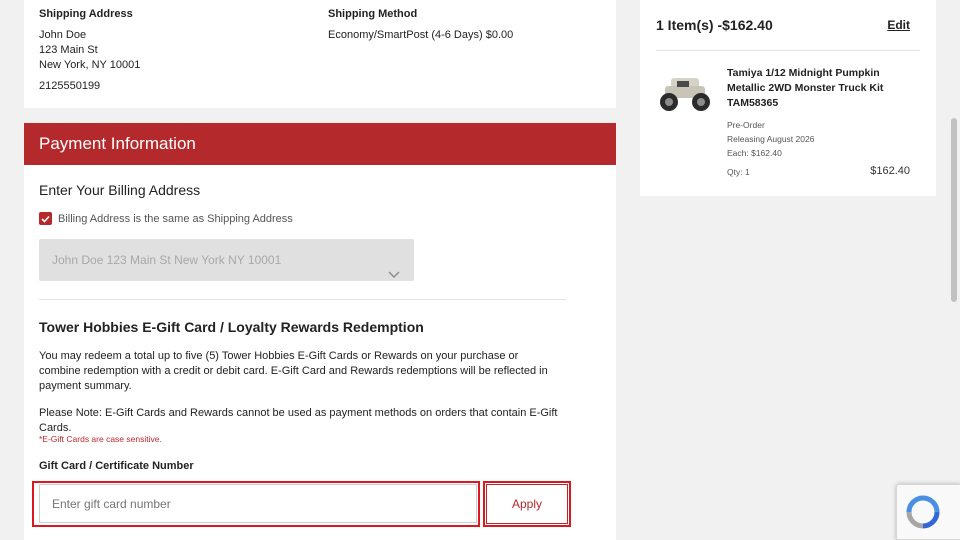  I want to click on product-line-total: $162.40, so click(890, 171).